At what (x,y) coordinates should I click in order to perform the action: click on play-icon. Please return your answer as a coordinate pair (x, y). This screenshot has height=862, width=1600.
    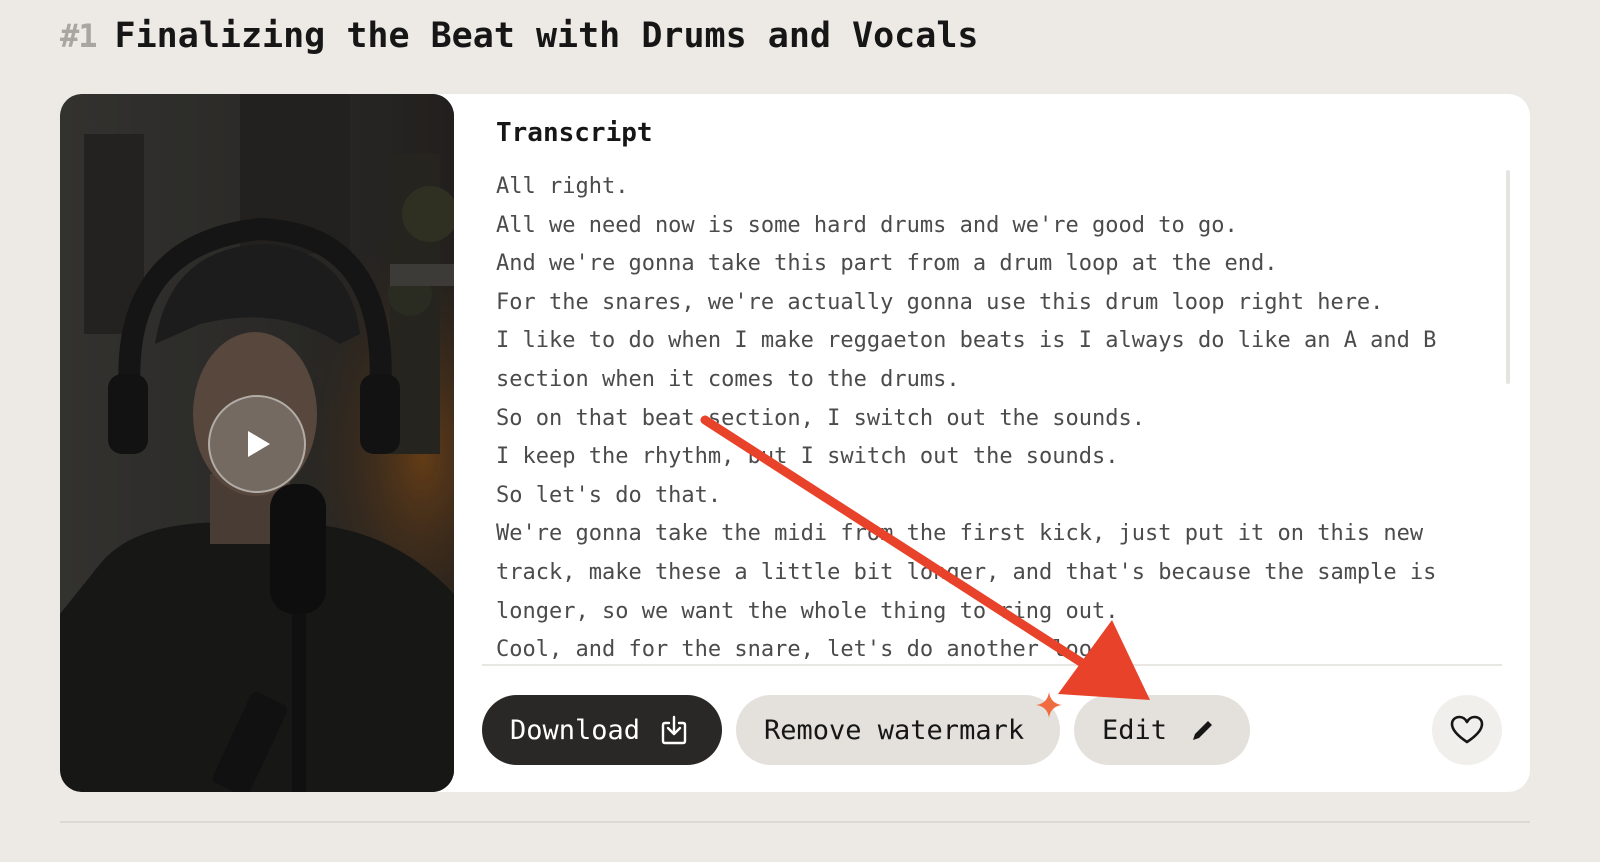
    Looking at the image, I should click on (259, 444).